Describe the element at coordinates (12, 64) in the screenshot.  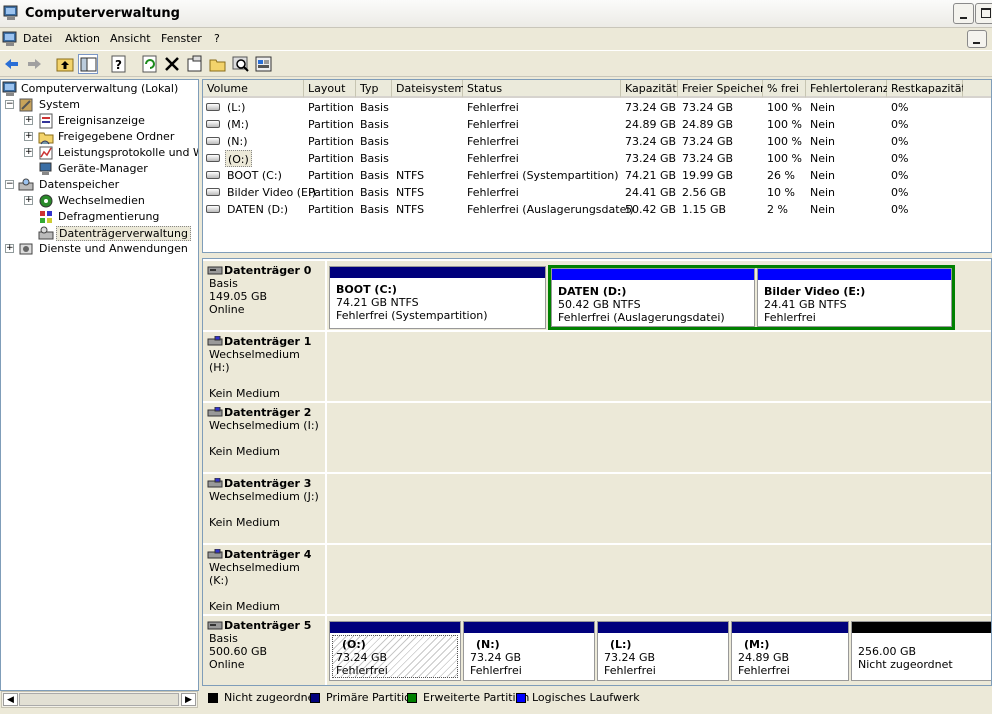
I see `back-button` at that location.